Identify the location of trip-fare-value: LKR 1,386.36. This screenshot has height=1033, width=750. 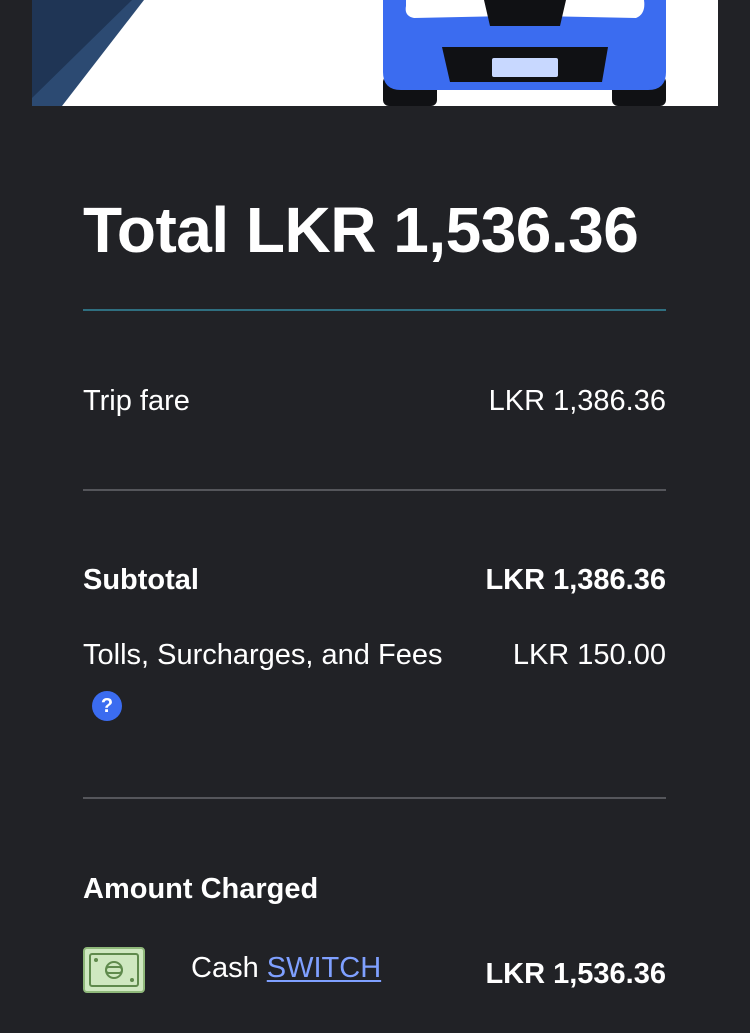
(577, 401).